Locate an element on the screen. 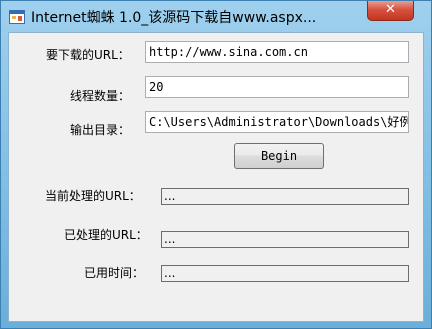 The width and height of the screenshot is (432, 329). output-dir-label: 输出目录： is located at coordinates (100, 130).